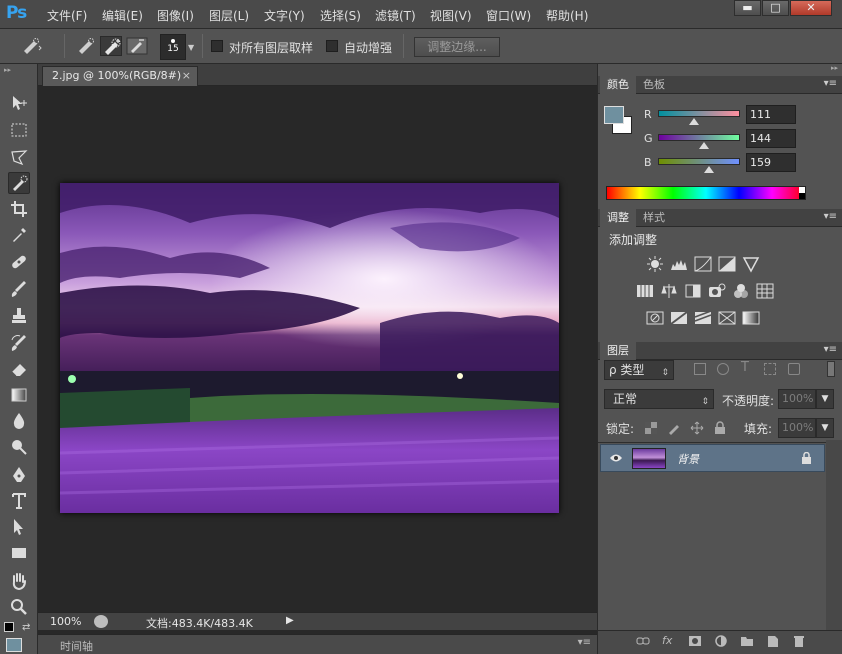 This screenshot has width=842, height=654. I want to click on photo-filter-icon, so click(717, 291).